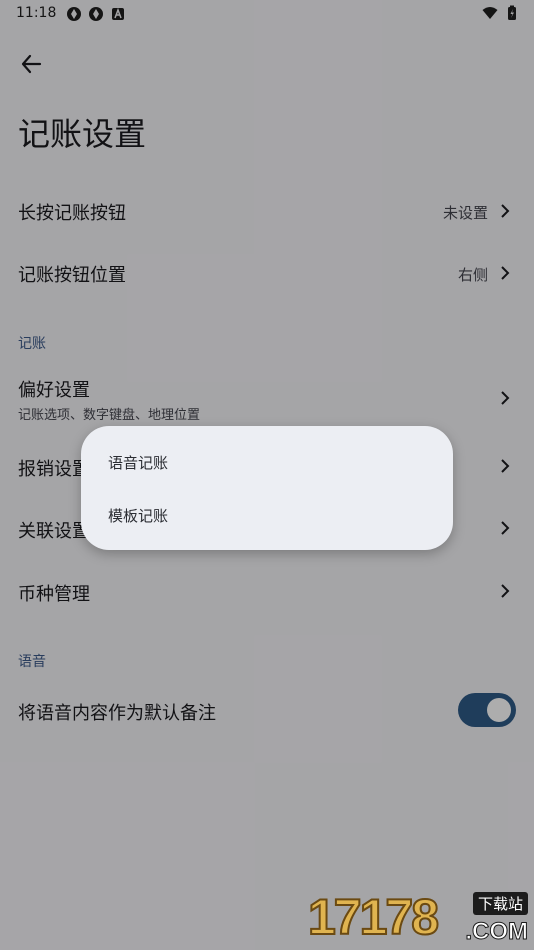  Describe the element at coordinates (267, 463) in the screenshot. I see `menu-item-voice-record: 语音记账` at that location.